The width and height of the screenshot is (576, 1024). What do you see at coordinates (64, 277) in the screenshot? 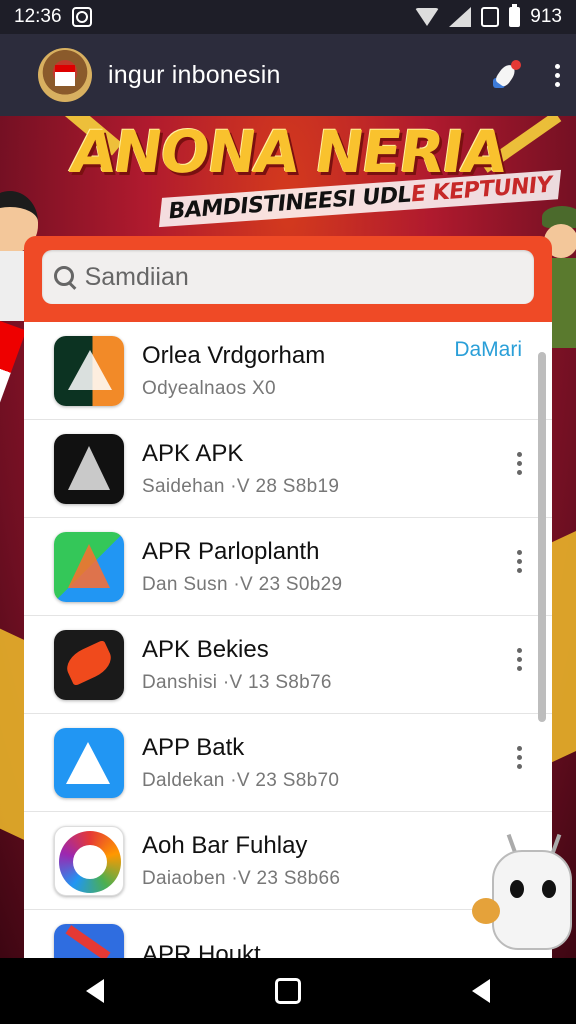
I see `search-icon` at bounding box center [64, 277].